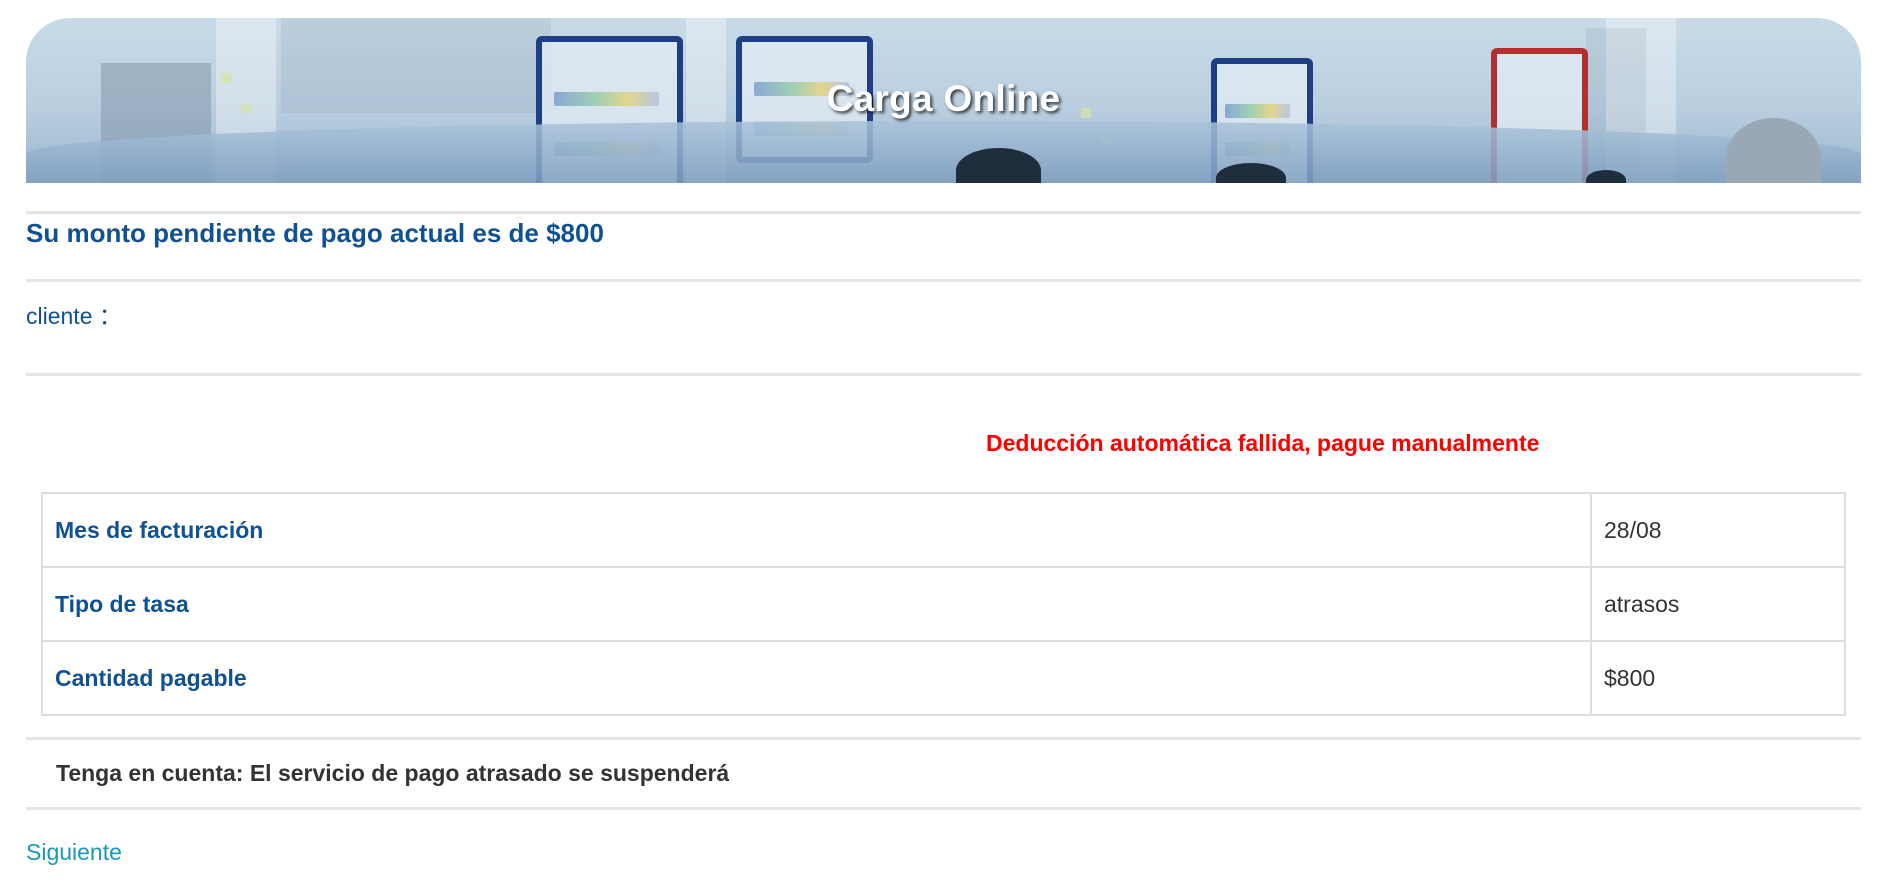 The height and width of the screenshot is (891, 1886). What do you see at coordinates (816, 530) in the screenshot?
I see `billing-month-label: Mes de facturación` at bounding box center [816, 530].